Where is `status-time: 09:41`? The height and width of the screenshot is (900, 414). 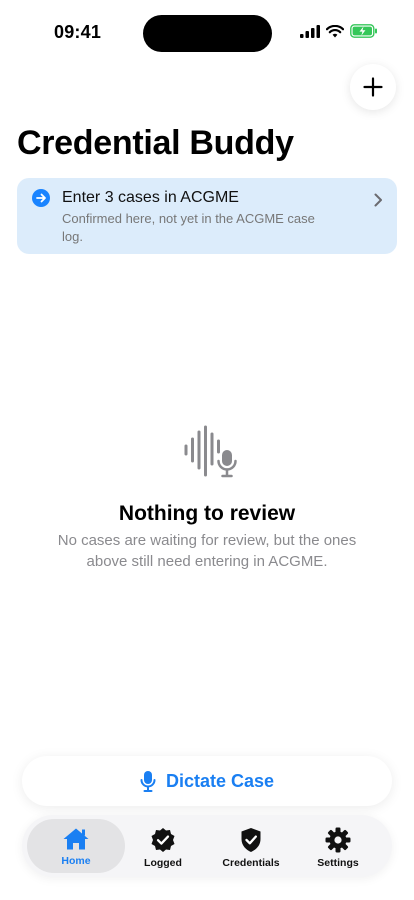
status-time: 09:41 is located at coordinates (78, 32).